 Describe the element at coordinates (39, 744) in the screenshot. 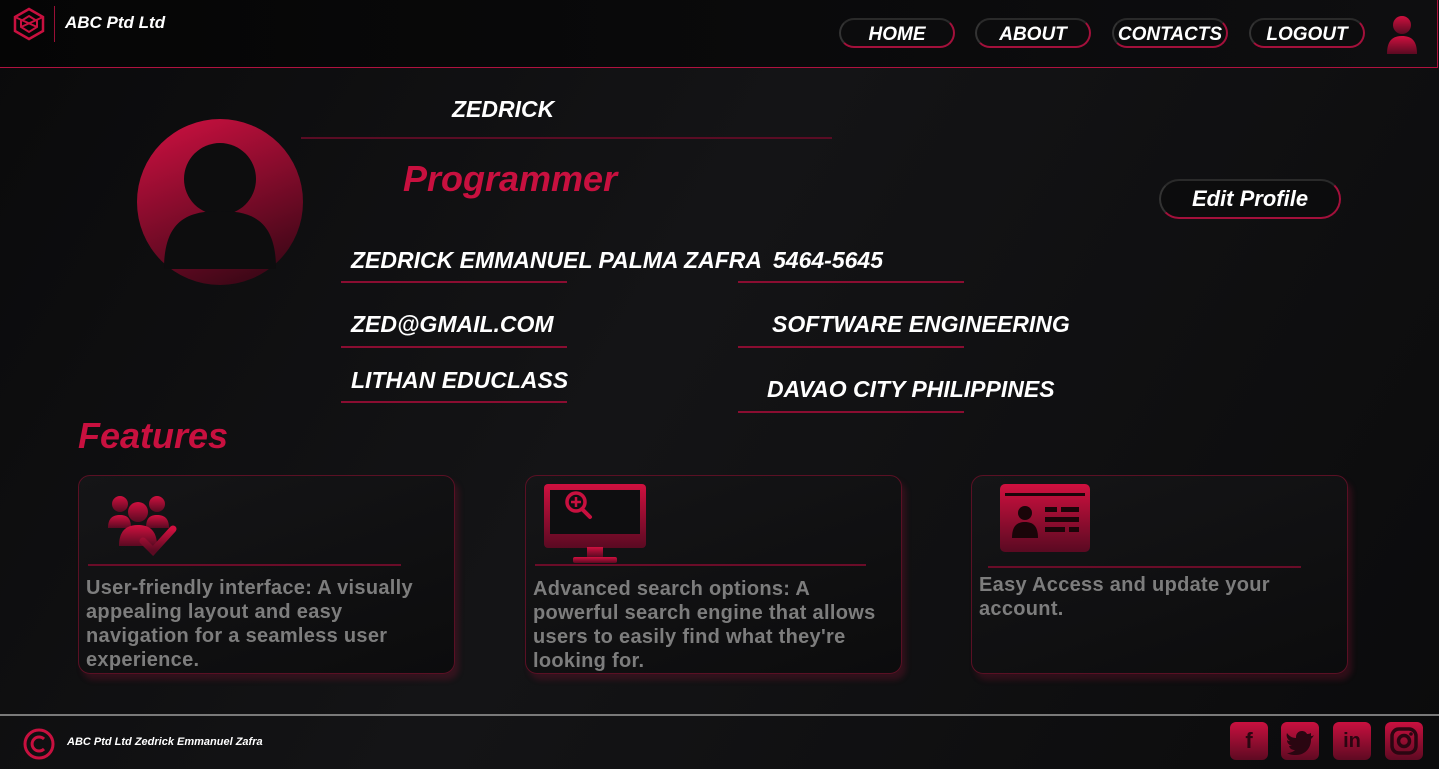

I see `copyright-icon` at that location.